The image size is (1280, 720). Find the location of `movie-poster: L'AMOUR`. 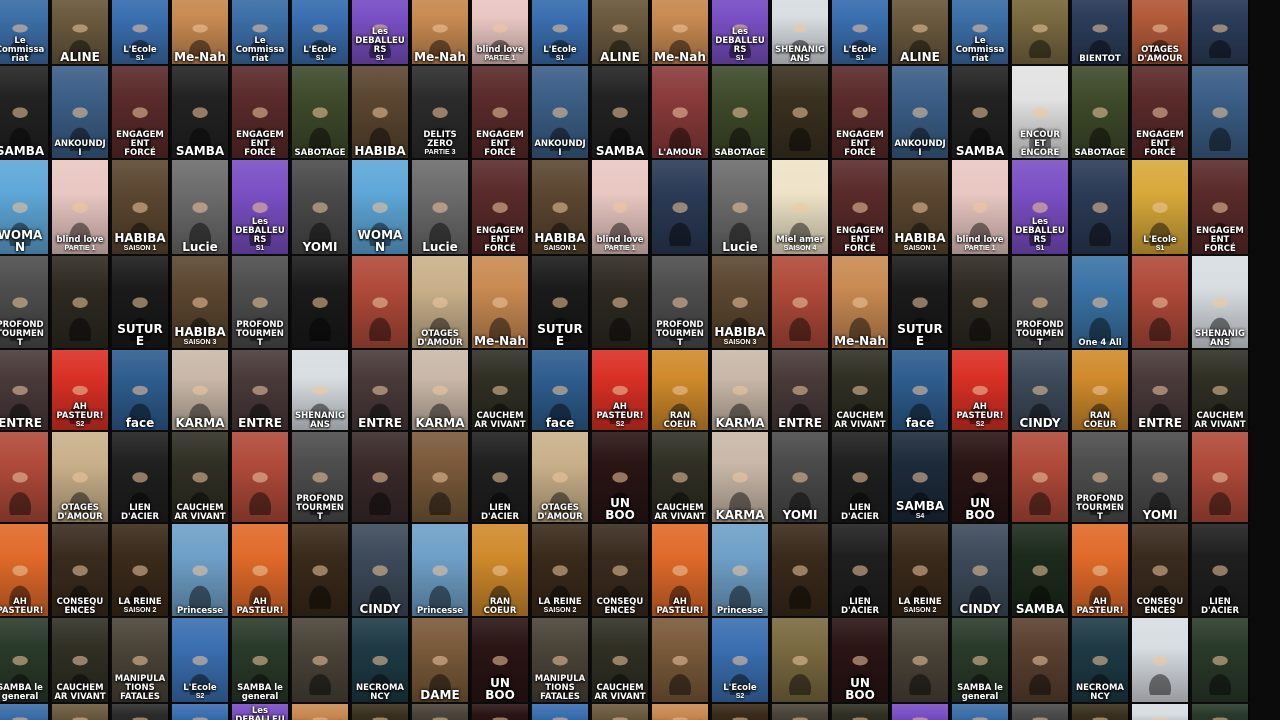

movie-poster: L'AMOUR is located at coordinates (681, 112).